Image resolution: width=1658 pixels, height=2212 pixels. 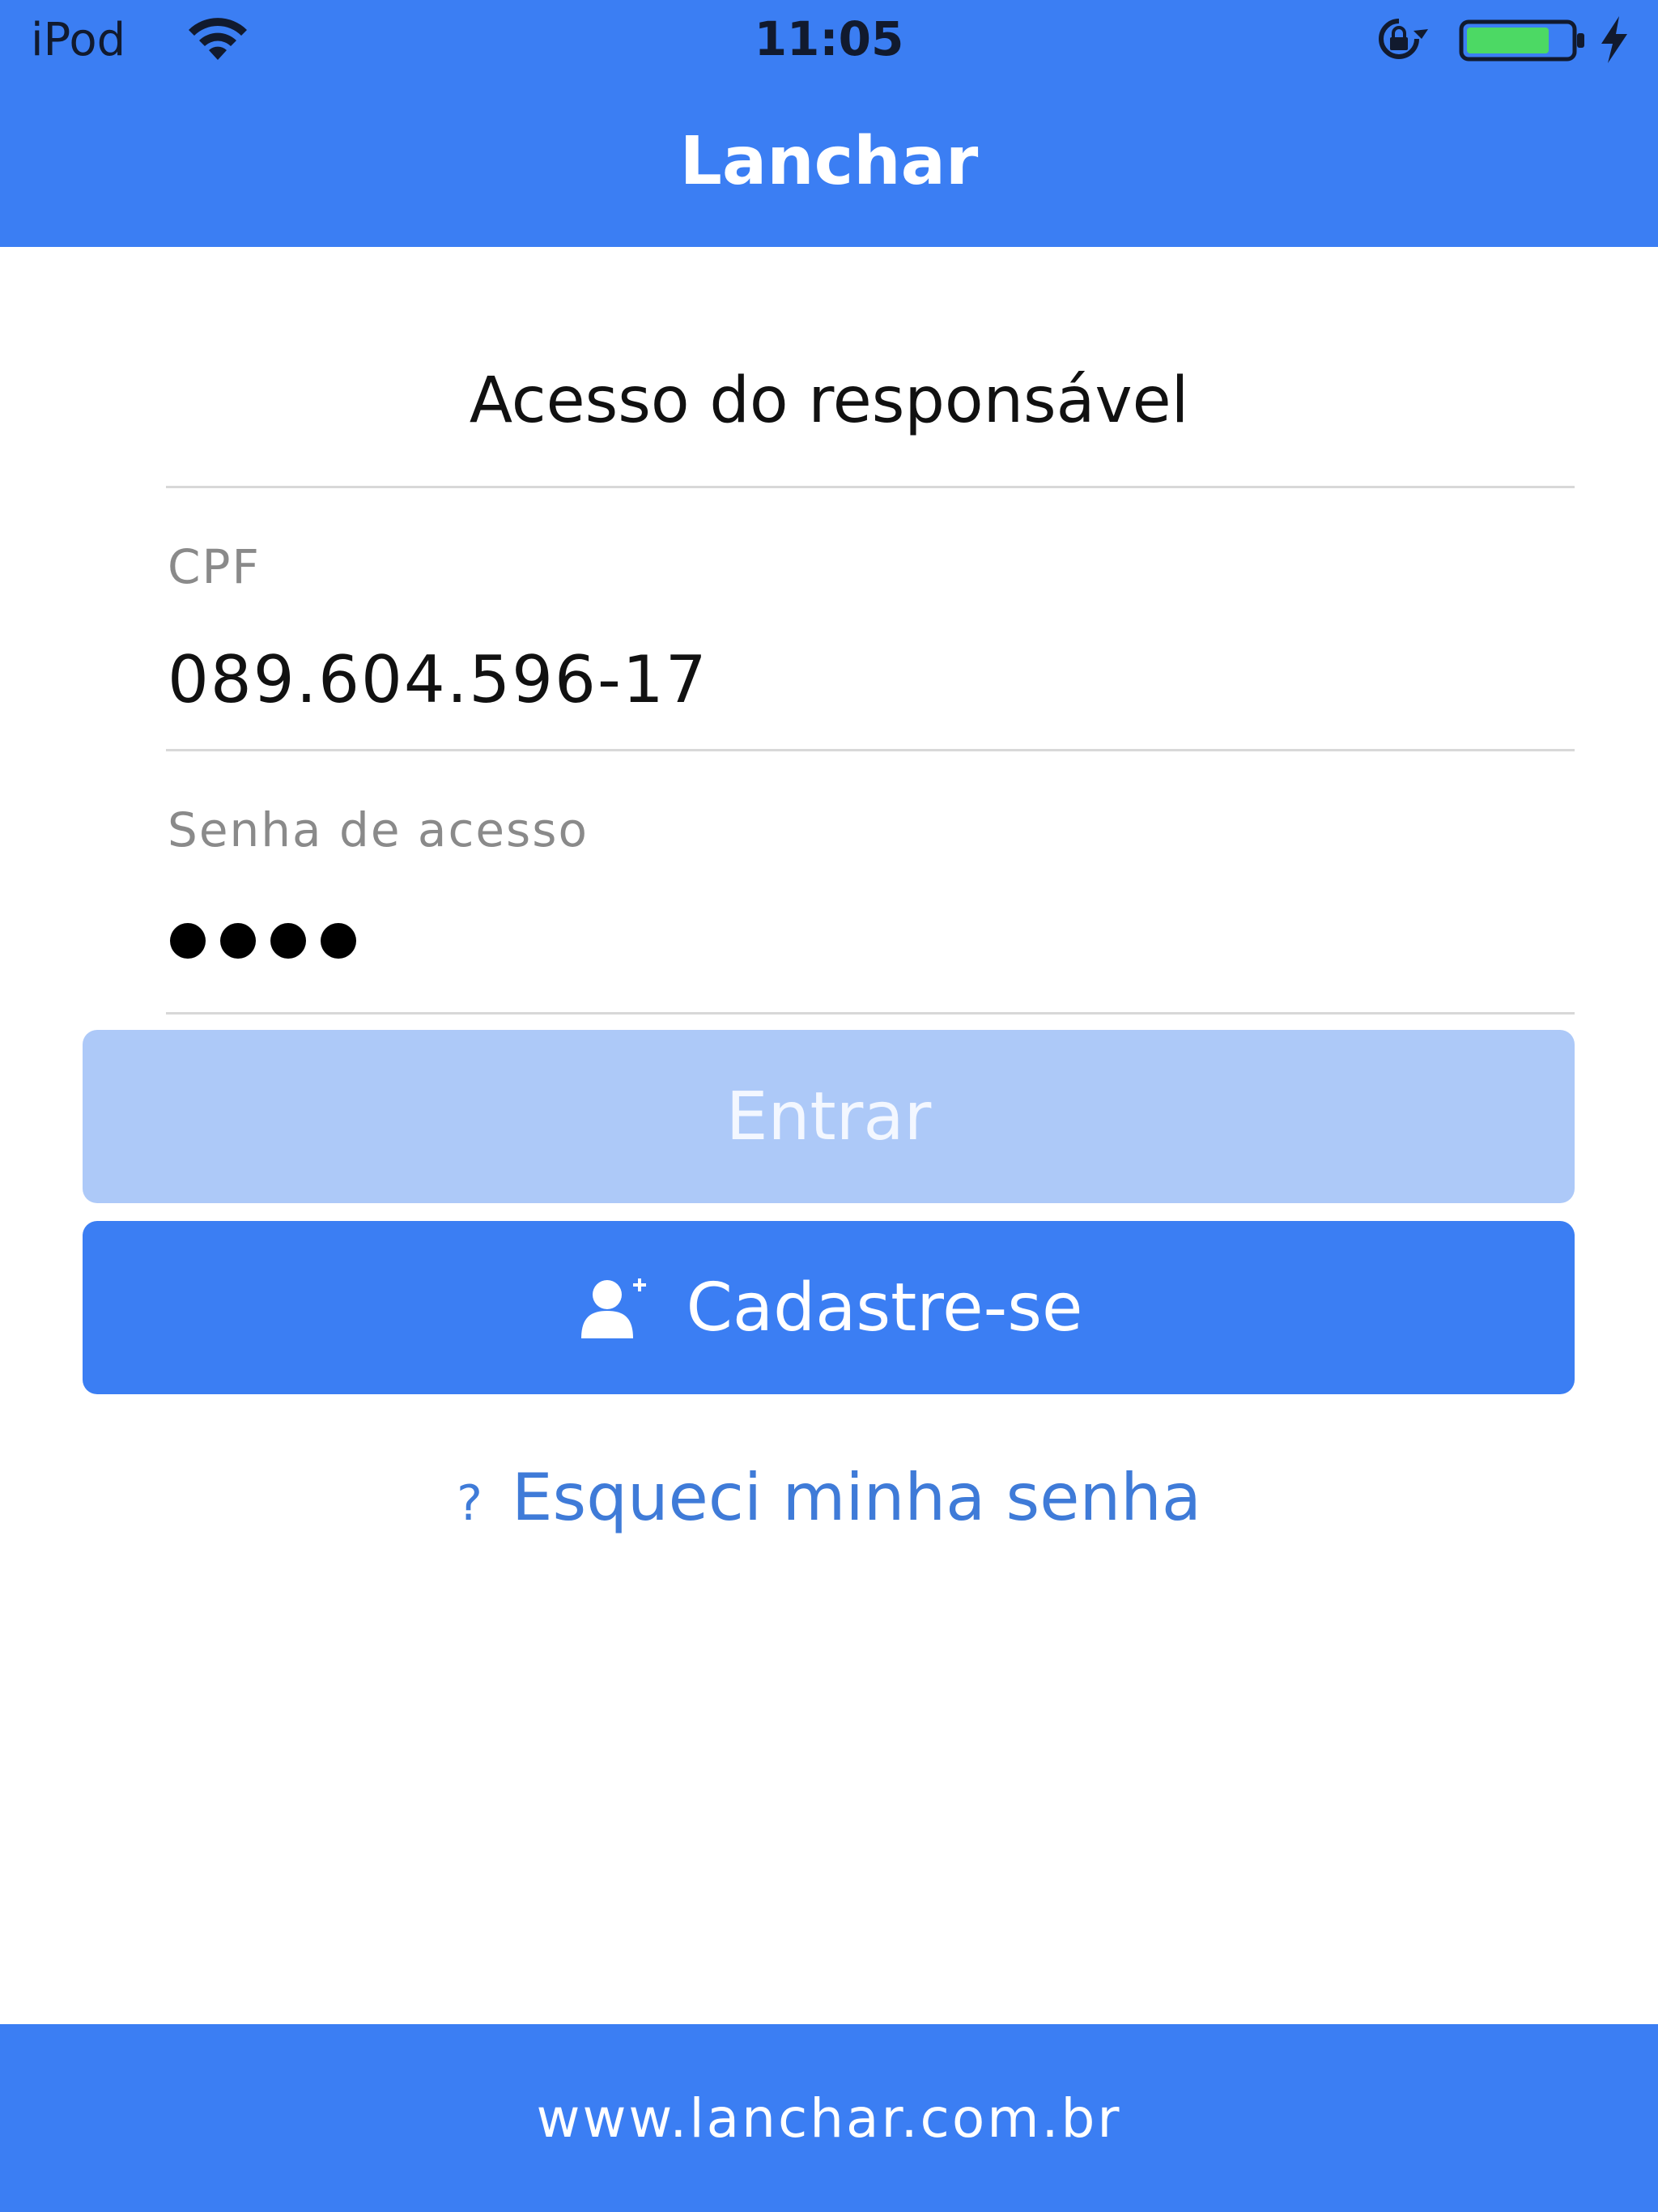 I want to click on password-label: Senha de acesso, so click(x=378, y=829).